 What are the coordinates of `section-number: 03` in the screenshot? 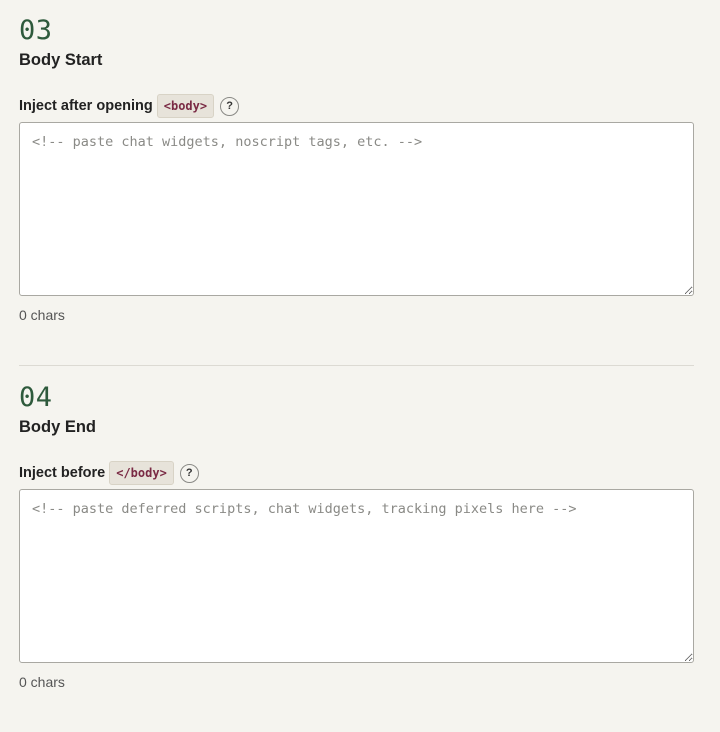 It's located at (36, 30).